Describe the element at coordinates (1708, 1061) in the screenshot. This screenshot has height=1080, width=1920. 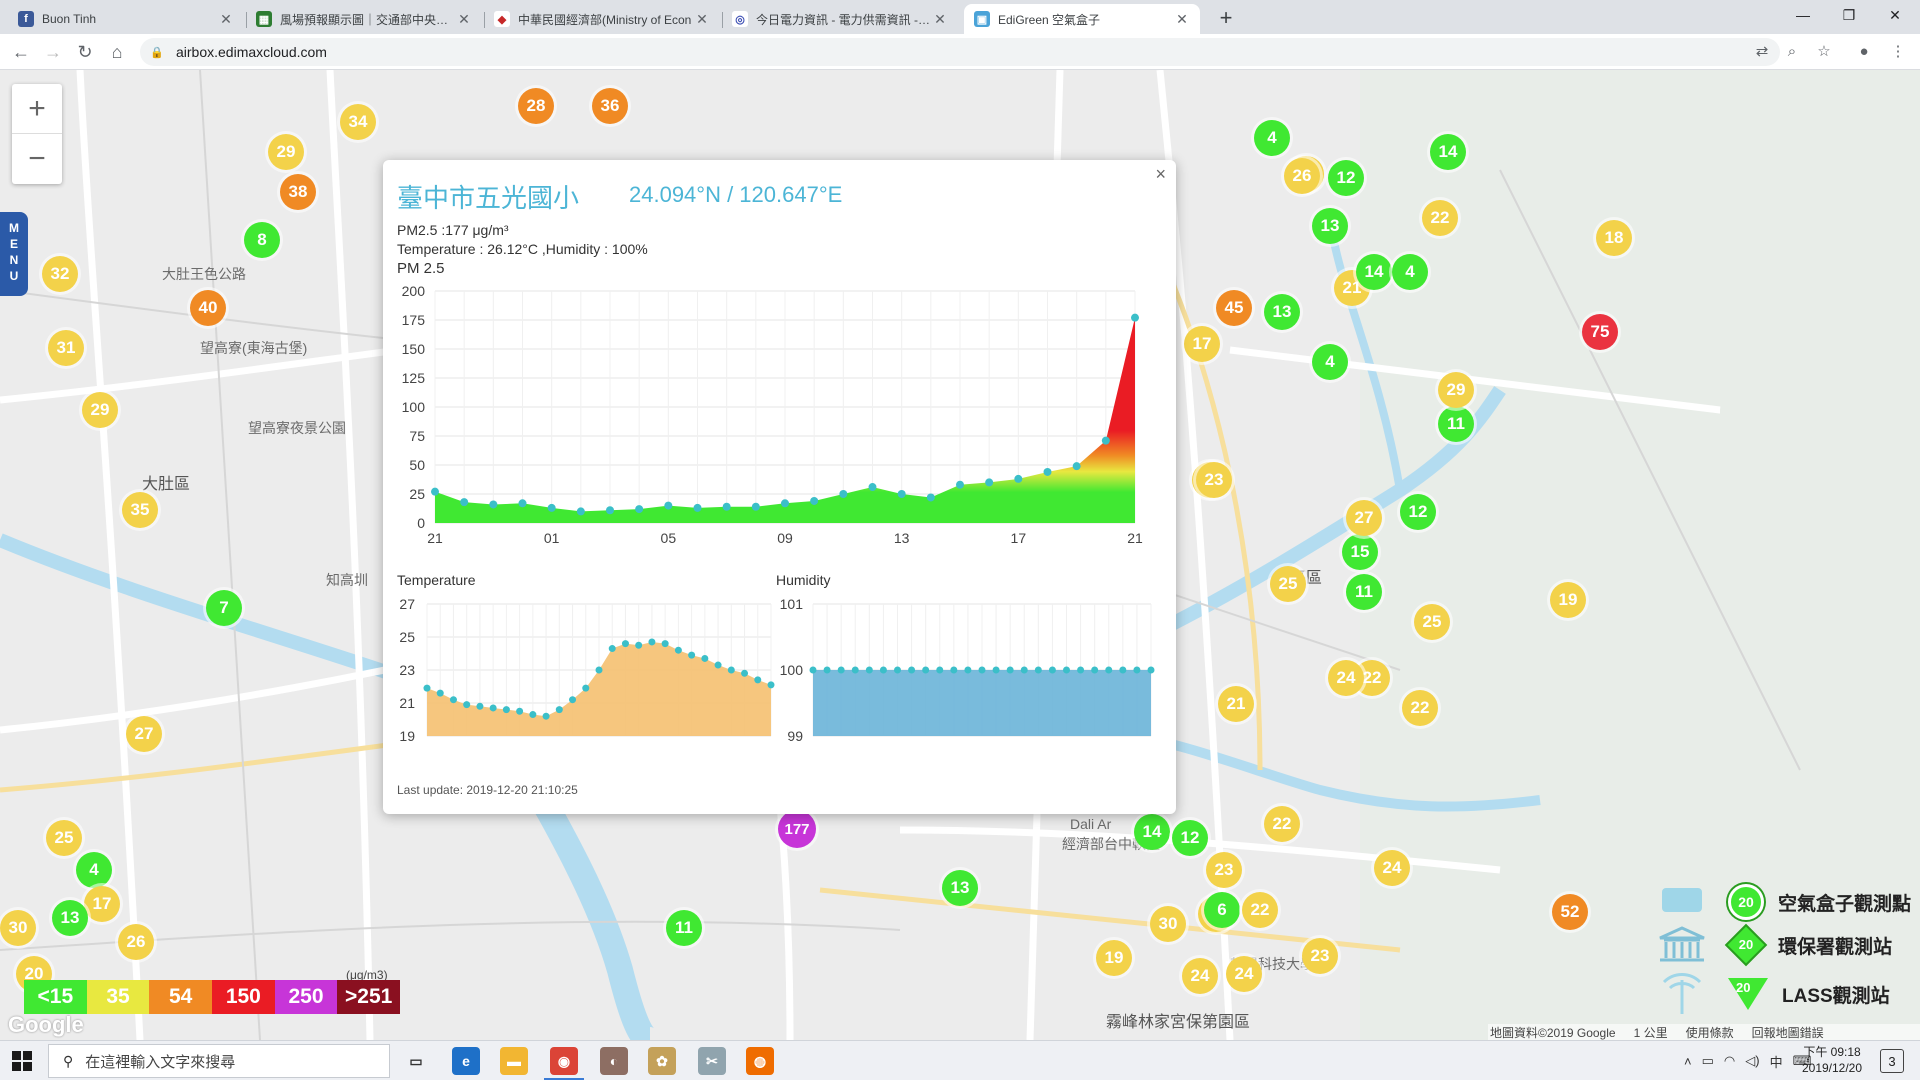
I see `battery-icon: ▭` at that location.